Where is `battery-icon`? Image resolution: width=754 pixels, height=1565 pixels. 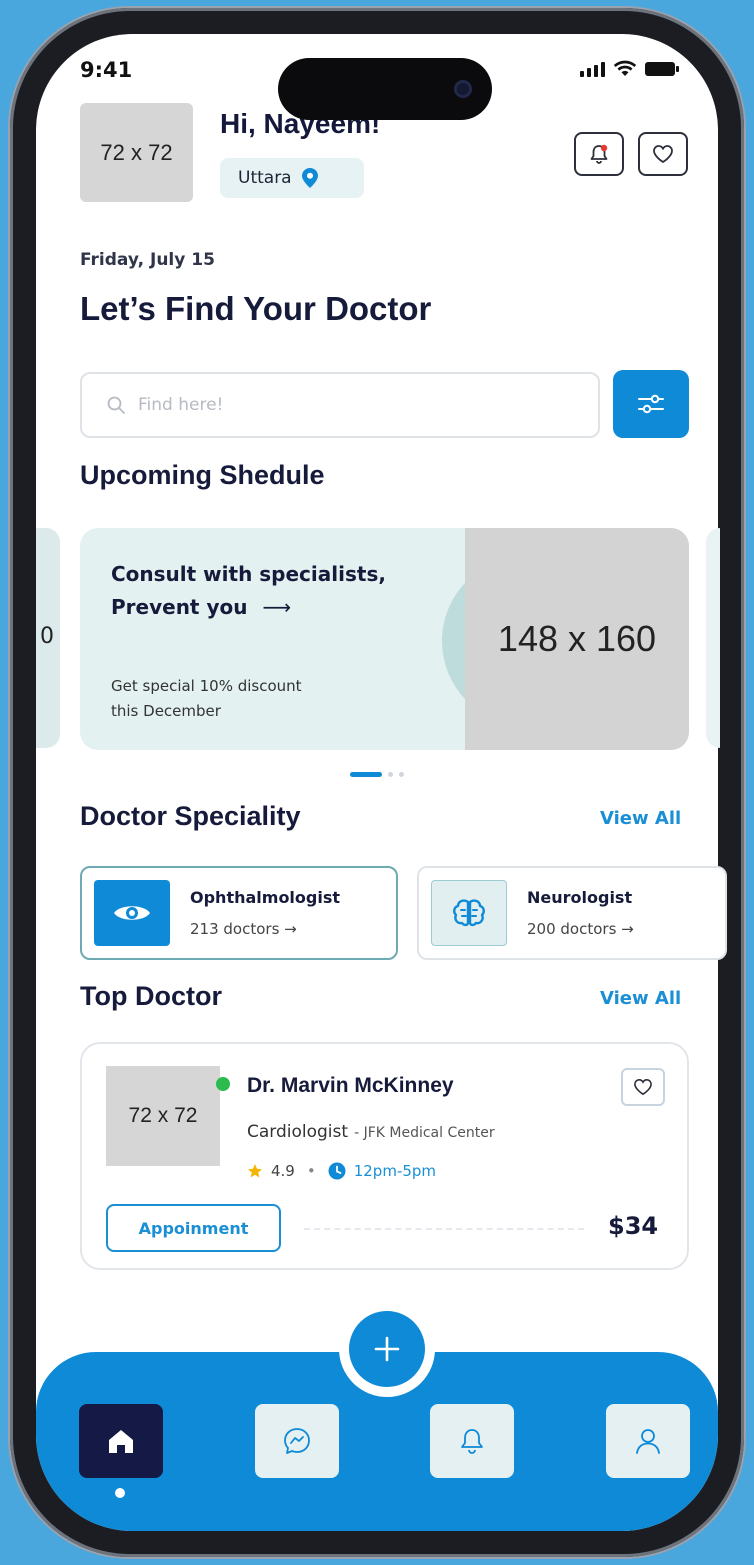
battery-icon is located at coordinates (662, 69).